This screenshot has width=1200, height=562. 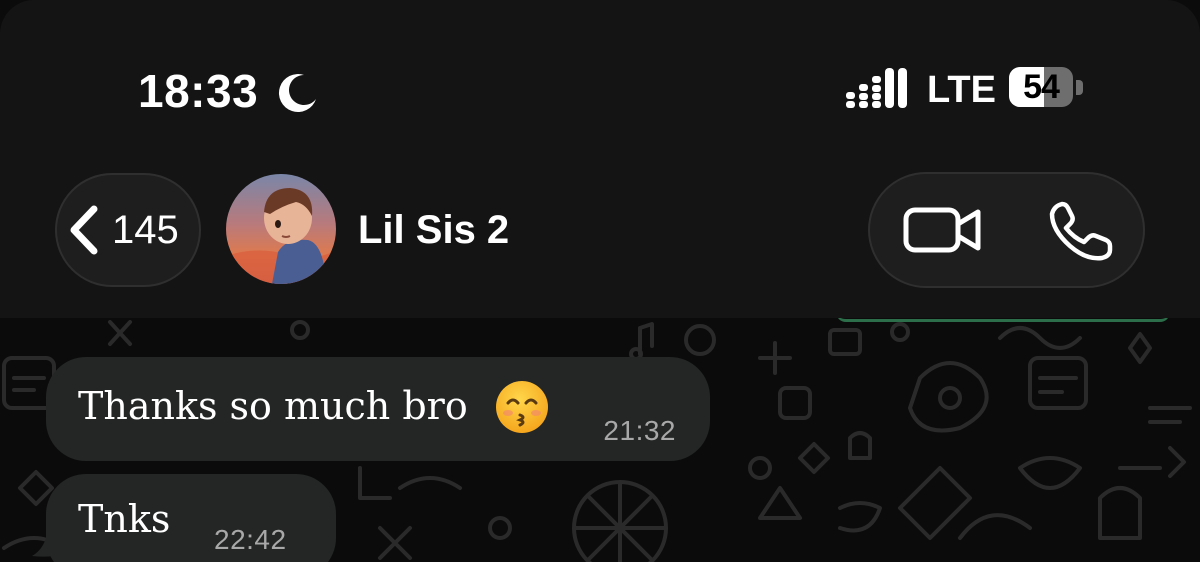 I want to click on avatar-image, so click(x=281, y=229).